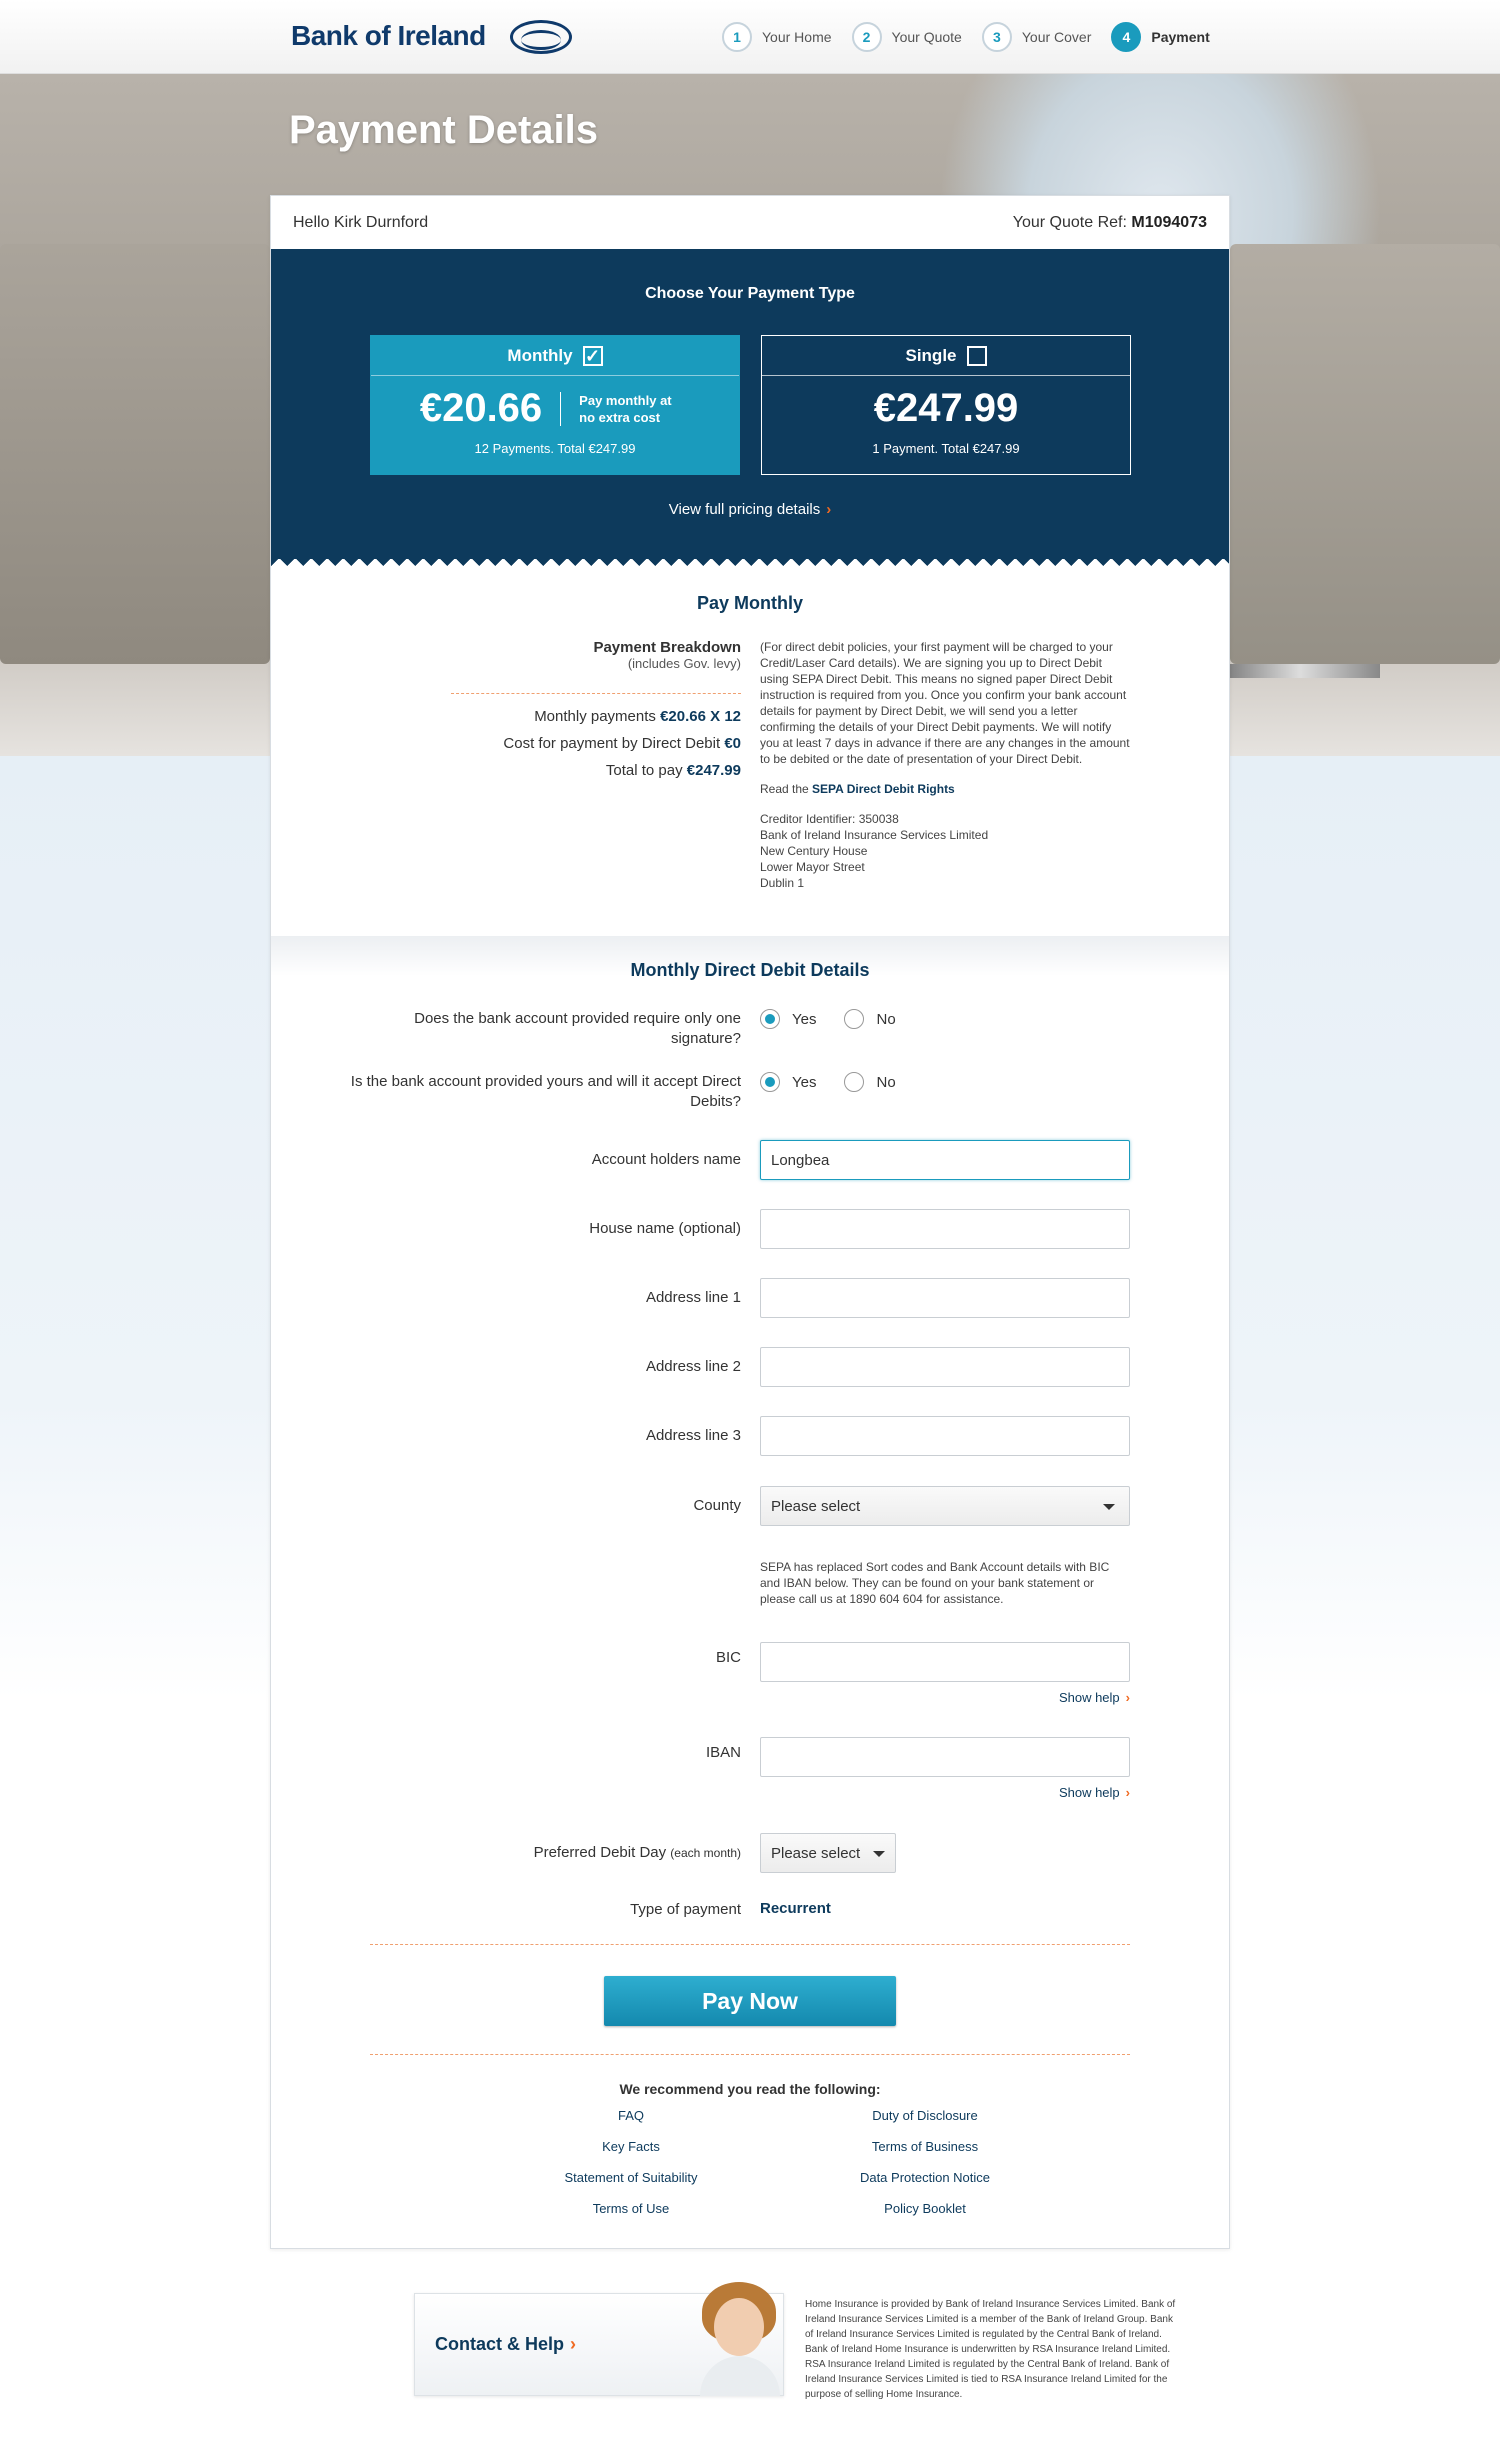 The height and width of the screenshot is (2452, 1500). Describe the element at coordinates (666, 1159) in the screenshot. I see `account-holder-label: Account holders name` at that location.